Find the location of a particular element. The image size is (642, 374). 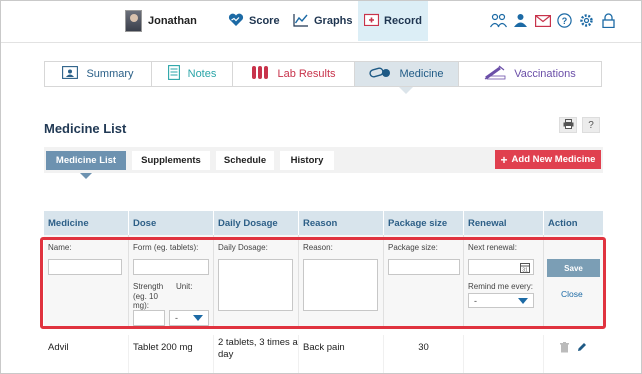

nav-record: Record is located at coordinates (393, 21).